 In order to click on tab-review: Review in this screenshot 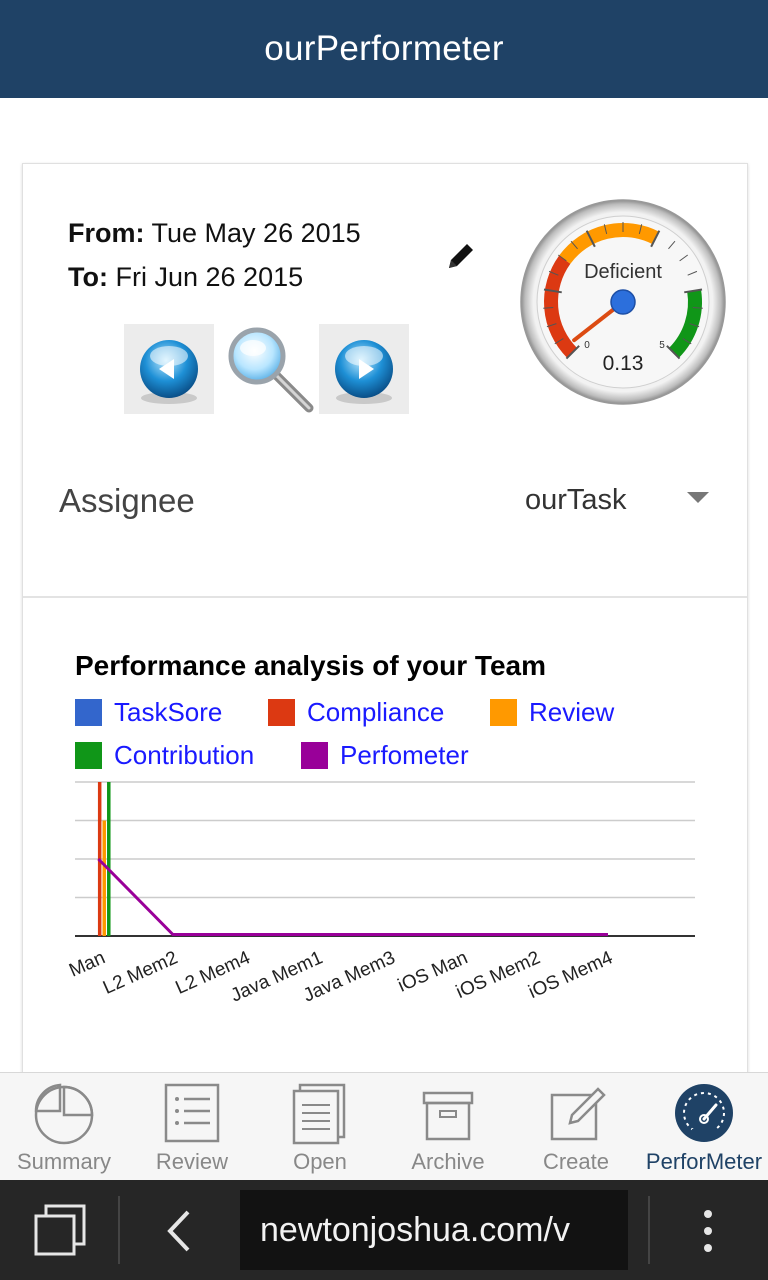, I will do `click(192, 1127)`.